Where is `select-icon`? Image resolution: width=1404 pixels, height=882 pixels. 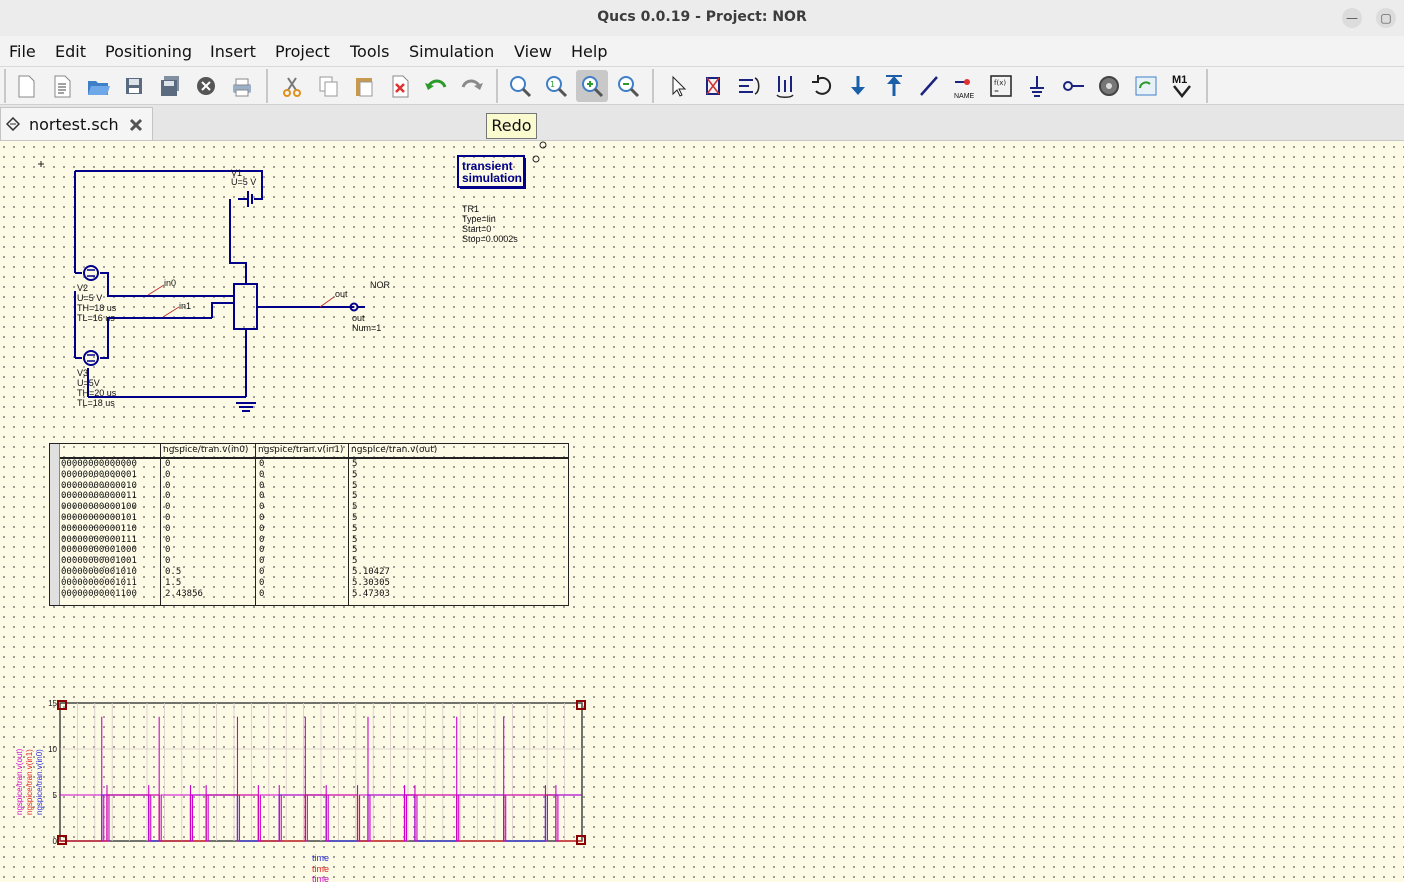
select-icon is located at coordinates (678, 86).